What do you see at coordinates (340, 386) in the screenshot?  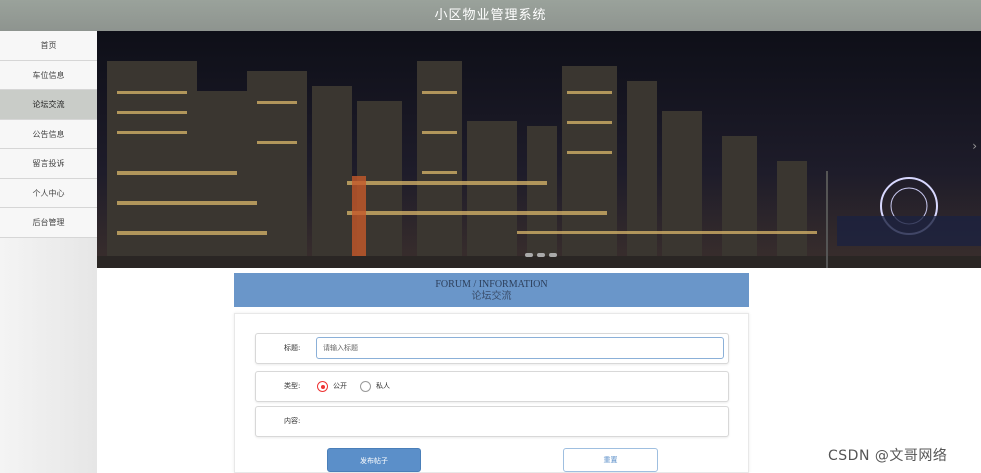 I see `type-public-label: 公开` at bounding box center [340, 386].